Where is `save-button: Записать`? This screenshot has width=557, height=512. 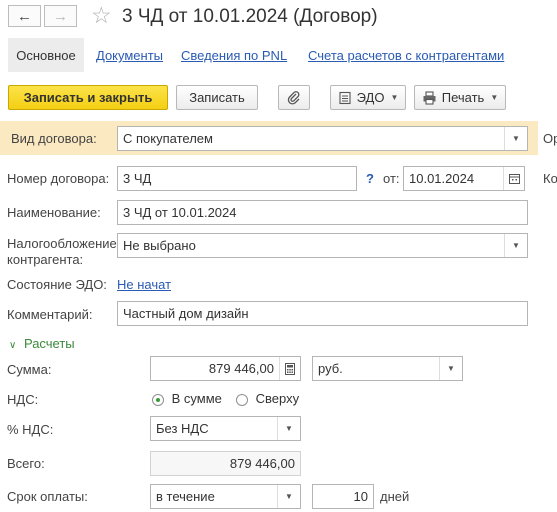
save-button: Записать is located at coordinates (217, 97).